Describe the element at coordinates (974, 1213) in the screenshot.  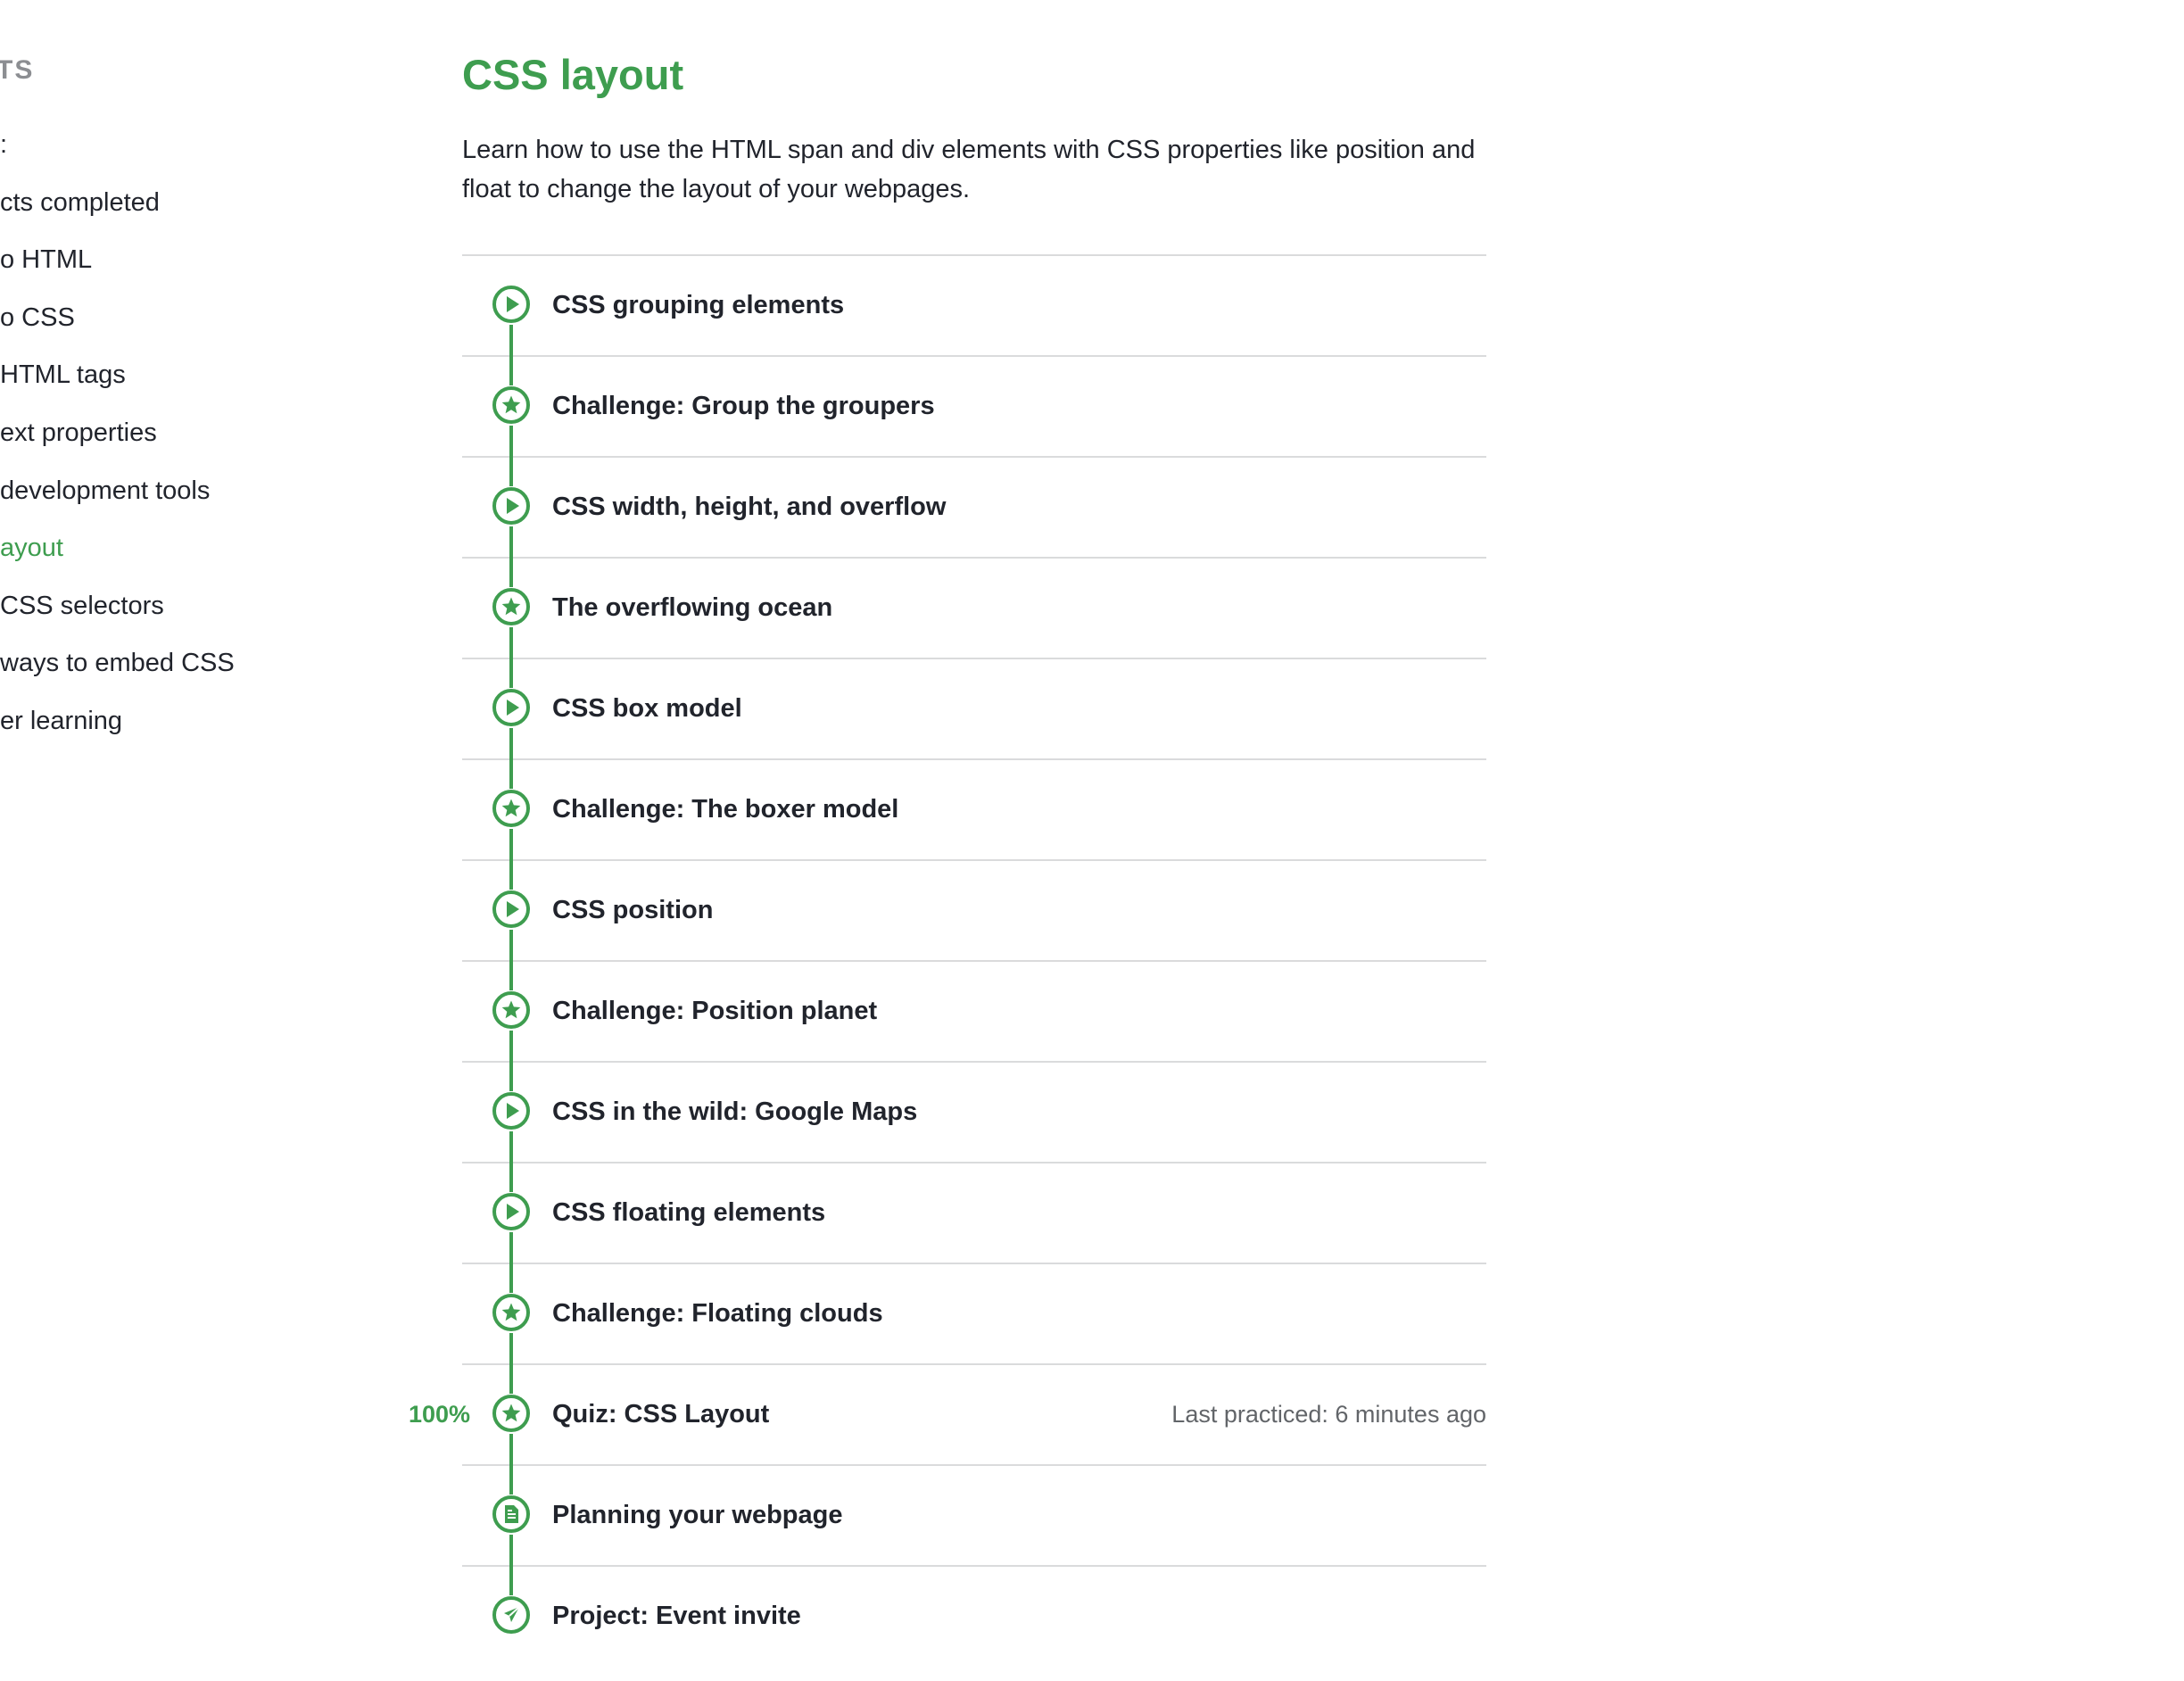
I see `lesson-item: CSS floating elements` at that location.